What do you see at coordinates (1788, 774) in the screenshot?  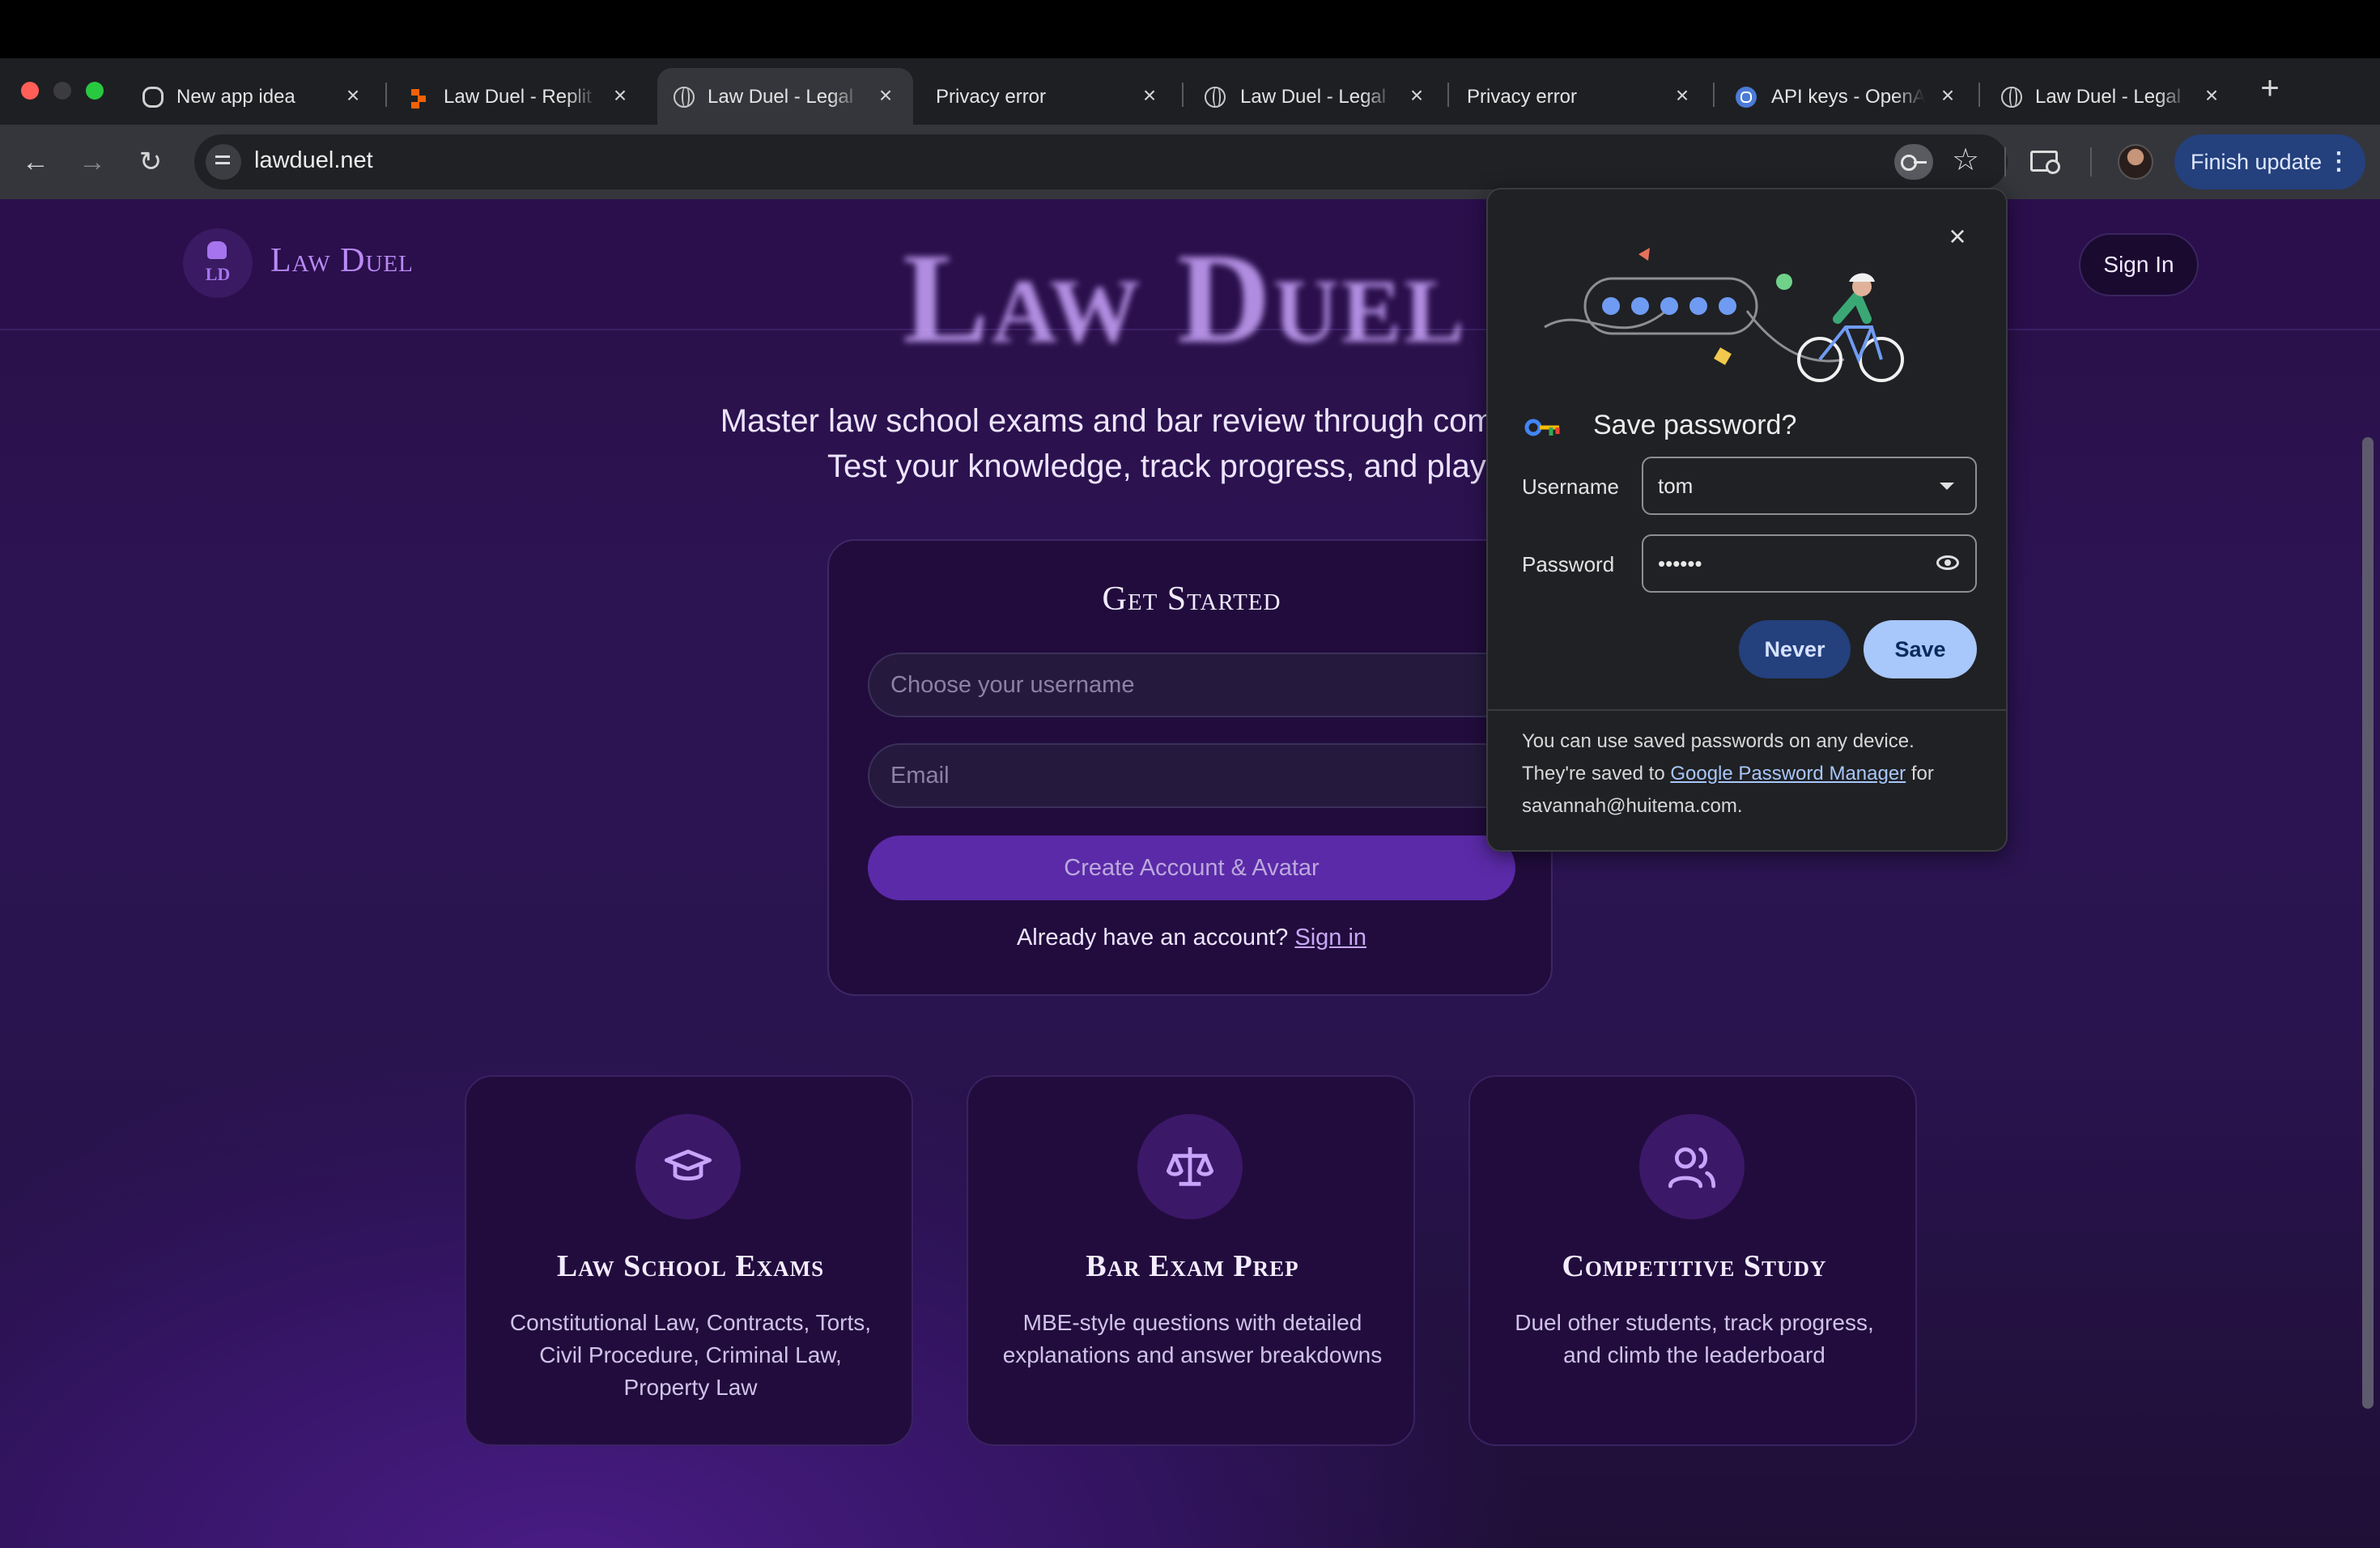 I see `password-manager-link: Google Password Manager` at bounding box center [1788, 774].